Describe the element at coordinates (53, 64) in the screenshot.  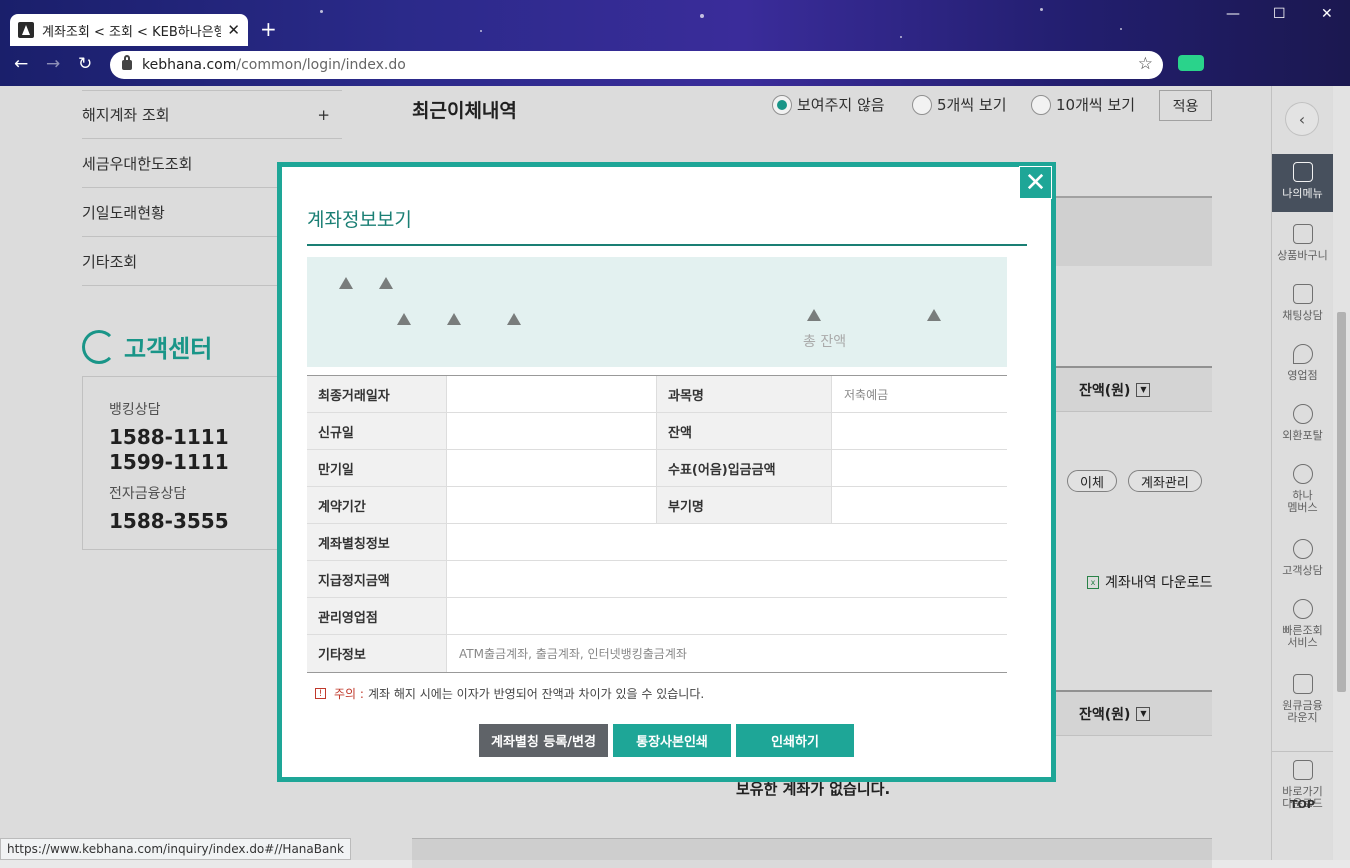
I see `forward-arrow-icon: →` at that location.